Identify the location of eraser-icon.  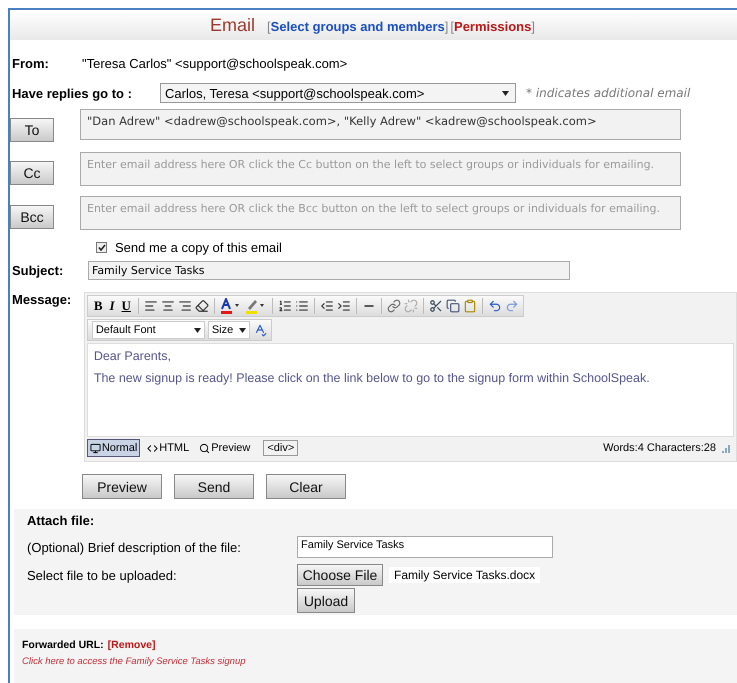
(201, 306).